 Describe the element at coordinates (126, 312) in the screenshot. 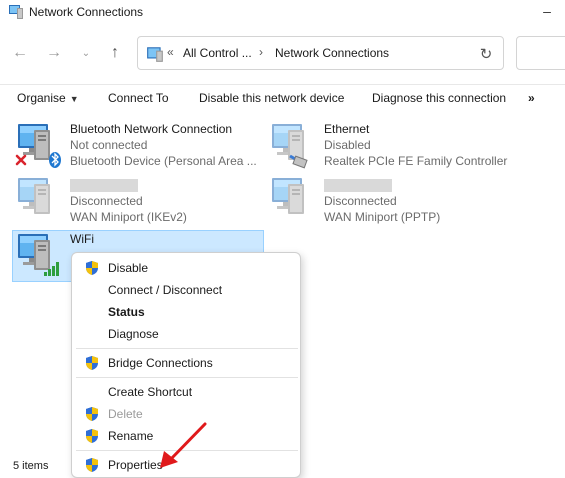

I see `menu-item-label: Status` at that location.